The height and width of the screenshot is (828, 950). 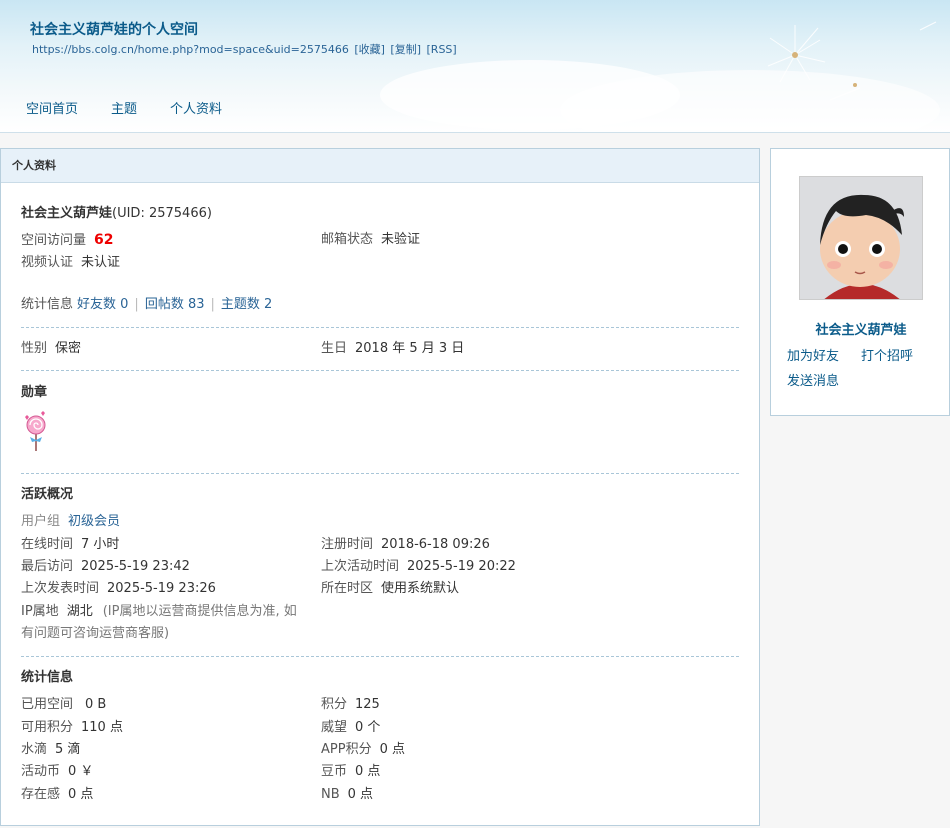 I want to click on presence-label: 存在感, so click(x=41, y=794).